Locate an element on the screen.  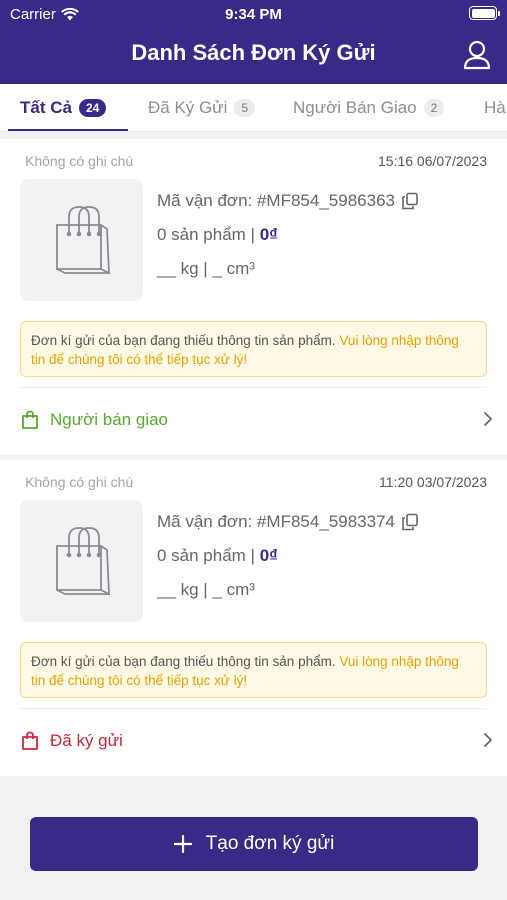
tab-label: Đã Ký Gửi is located at coordinates (188, 107).